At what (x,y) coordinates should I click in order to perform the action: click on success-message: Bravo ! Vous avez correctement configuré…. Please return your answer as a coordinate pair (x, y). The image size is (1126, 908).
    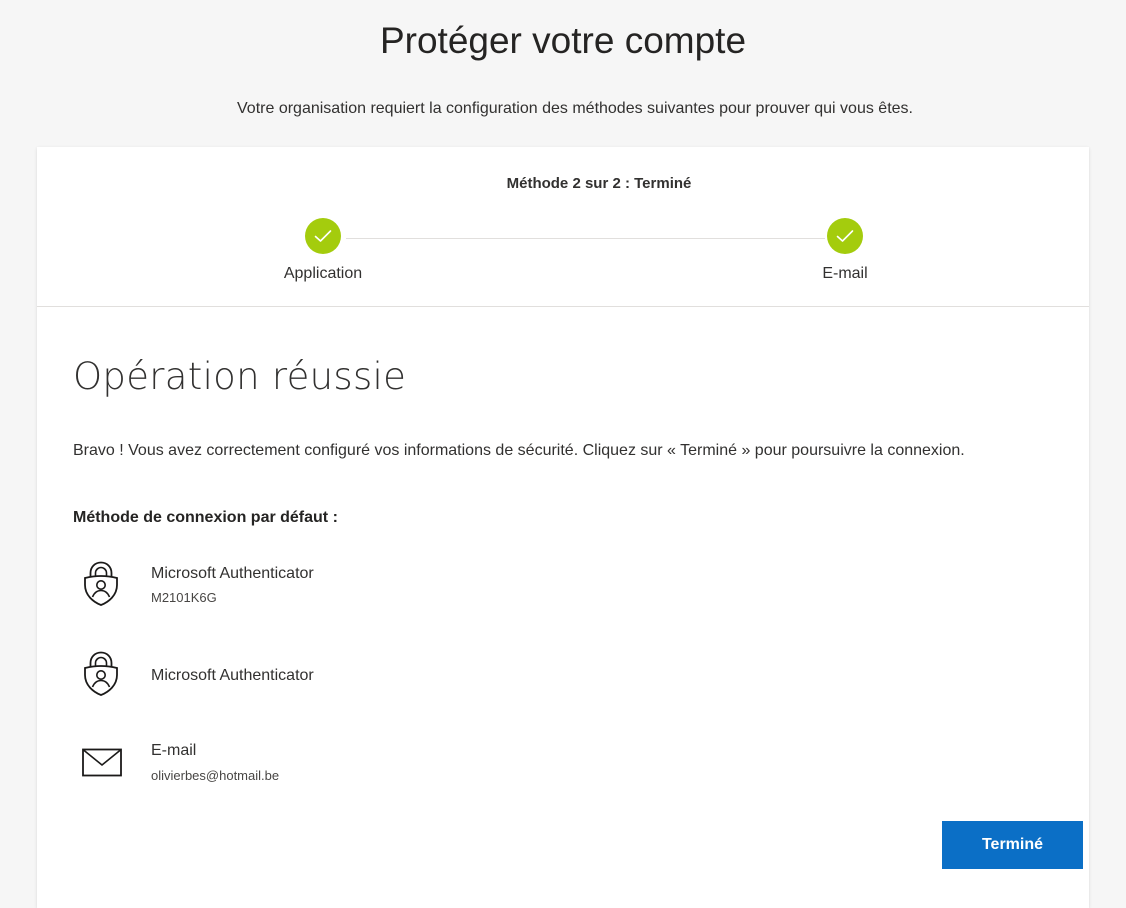
    Looking at the image, I should click on (519, 450).